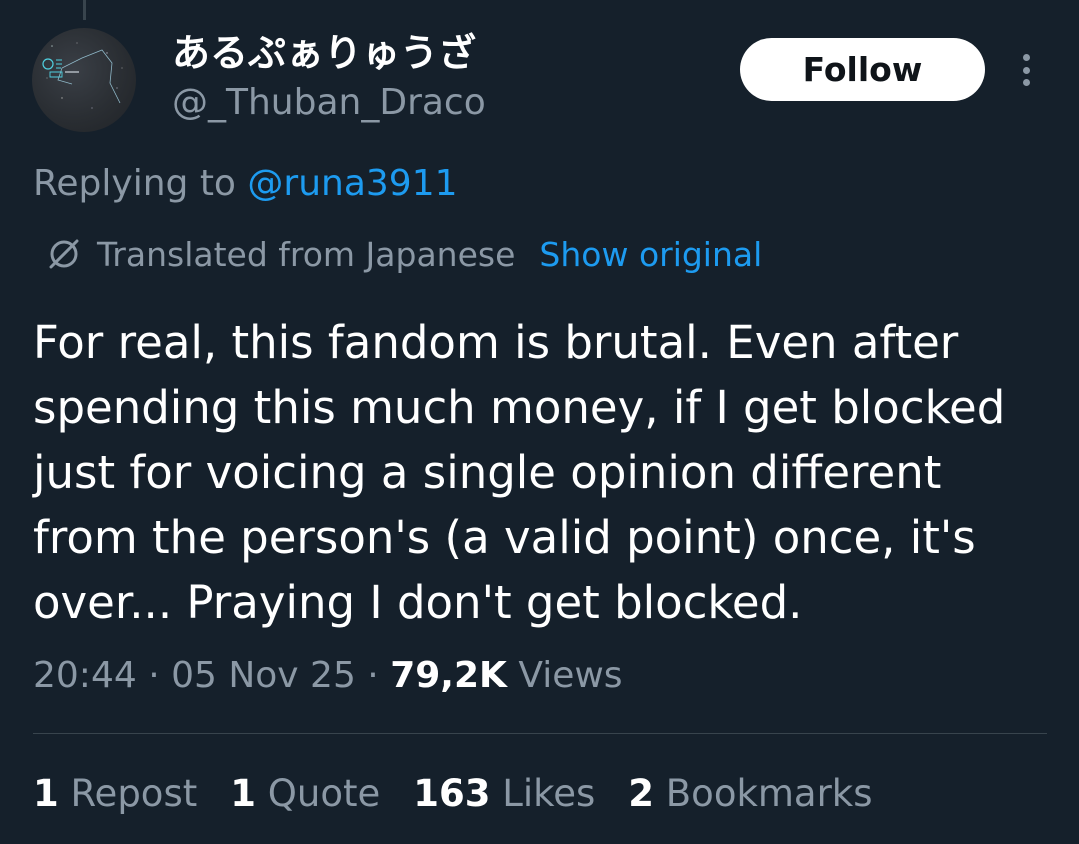 This screenshot has width=1079, height=844. Describe the element at coordinates (64, 254) in the screenshot. I see `translate-icon` at that location.